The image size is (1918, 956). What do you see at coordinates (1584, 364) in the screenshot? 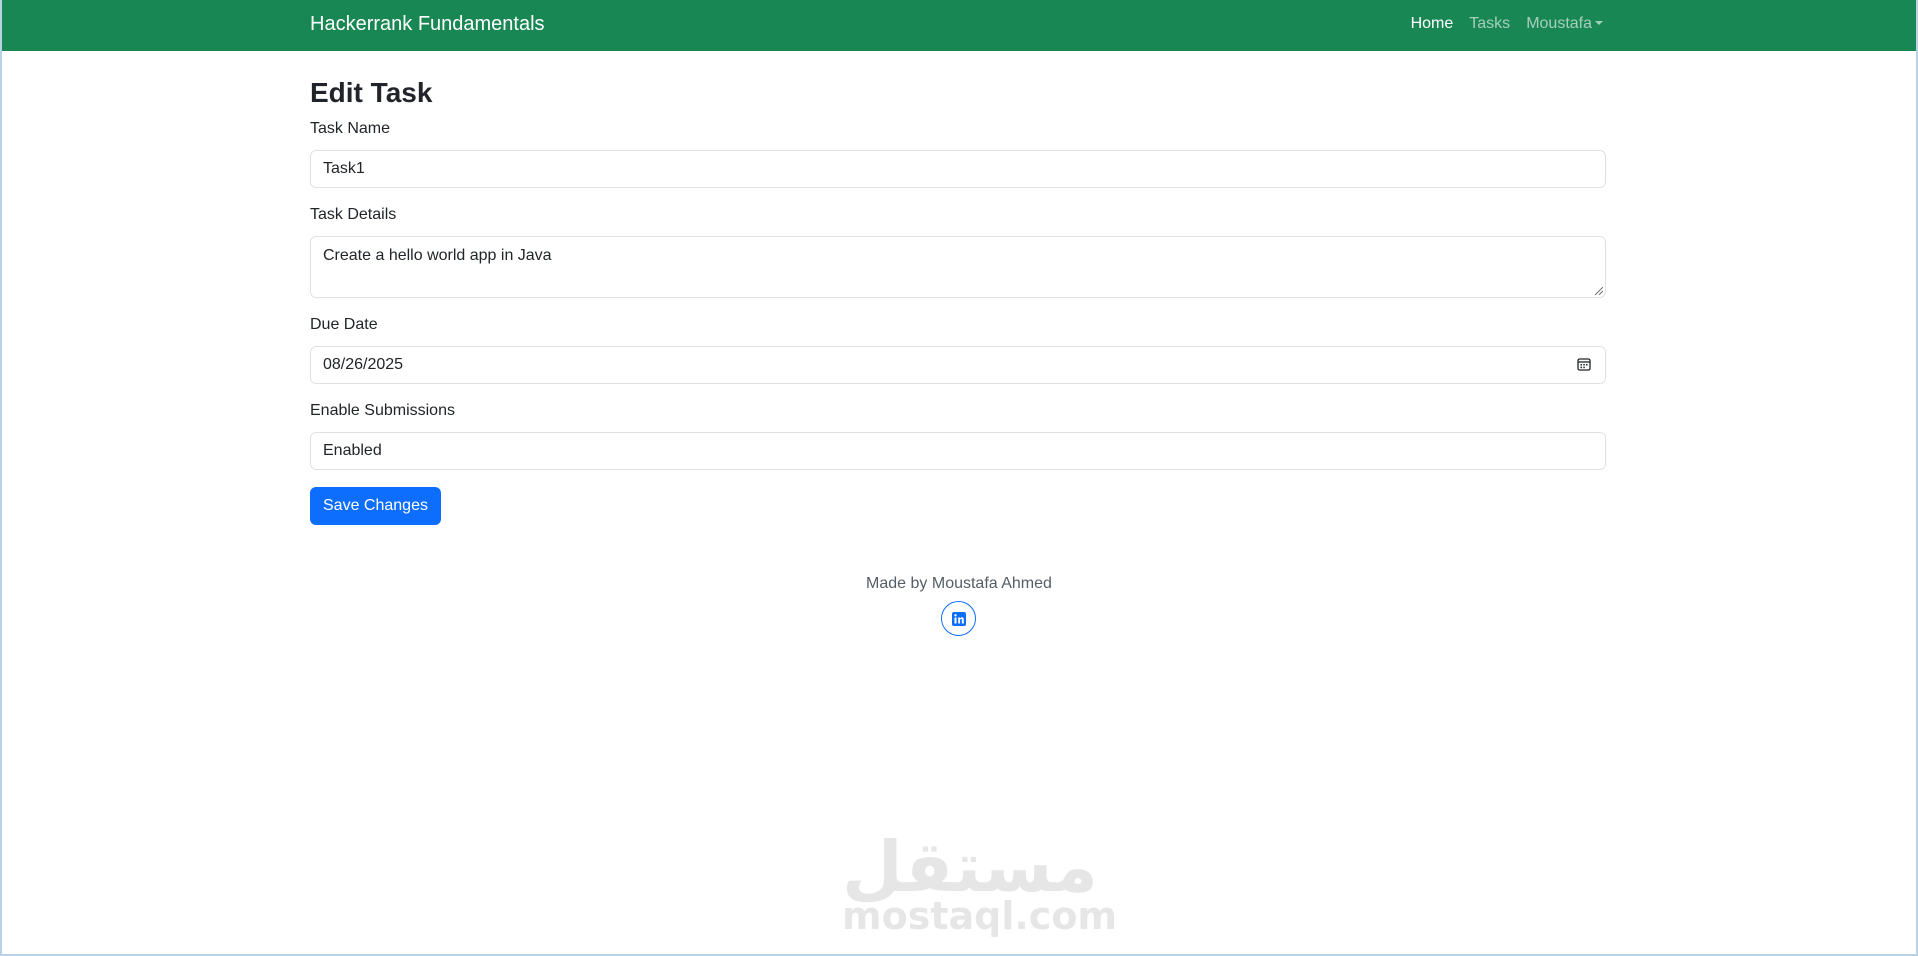
I see `calendar-icon` at bounding box center [1584, 364].